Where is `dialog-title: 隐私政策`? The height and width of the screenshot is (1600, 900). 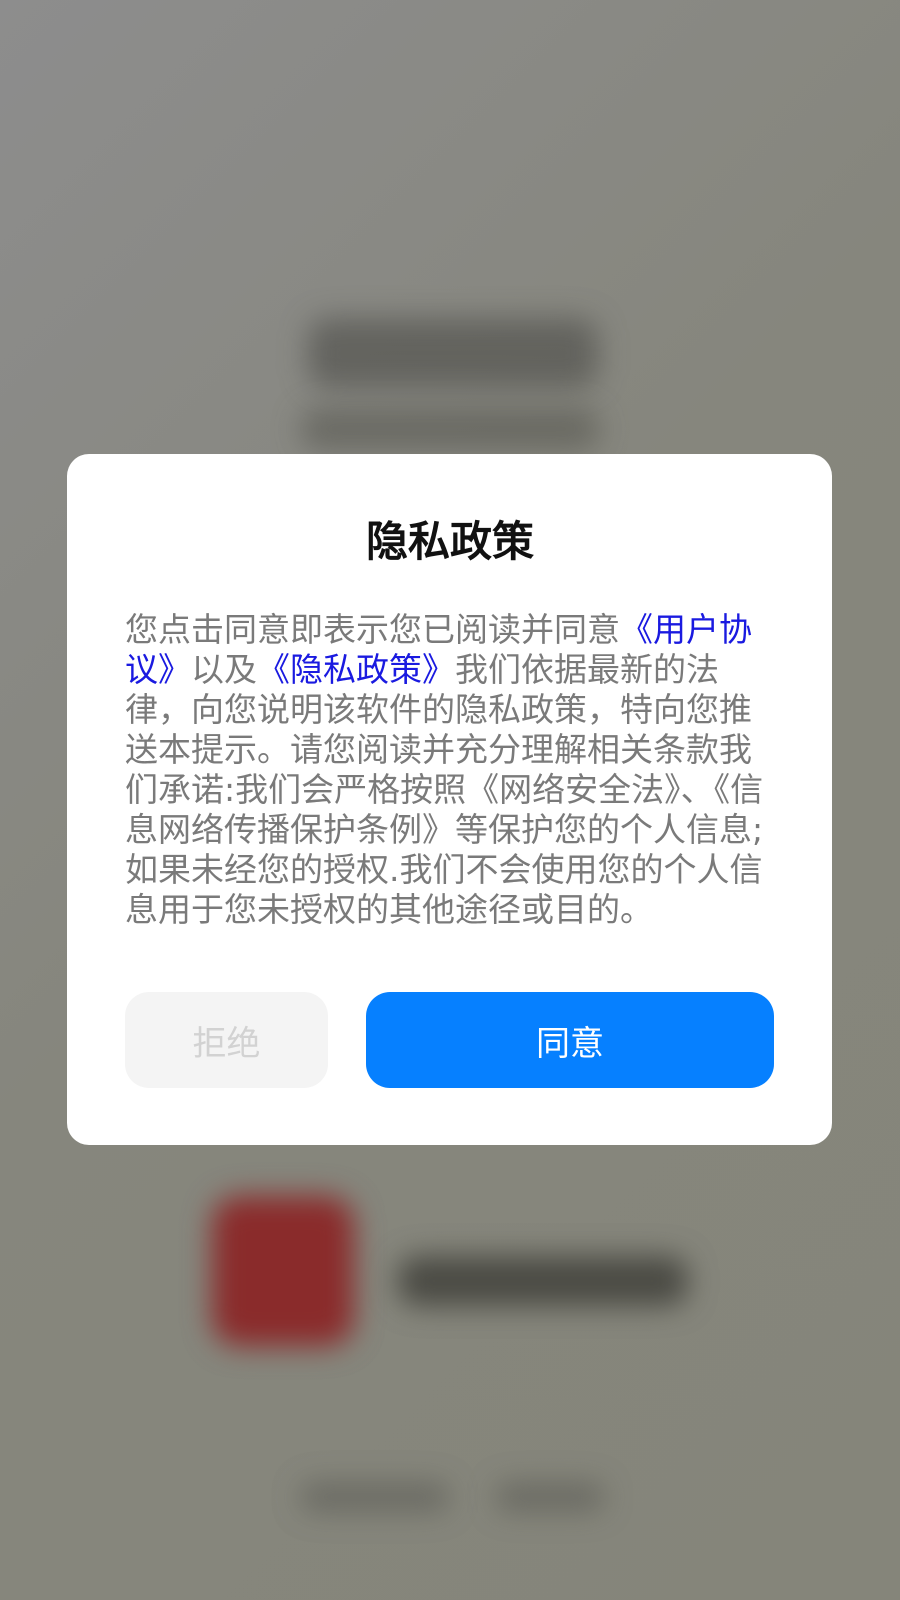
dialog-title: 隐私政策 is located at coordinates (449, 541).